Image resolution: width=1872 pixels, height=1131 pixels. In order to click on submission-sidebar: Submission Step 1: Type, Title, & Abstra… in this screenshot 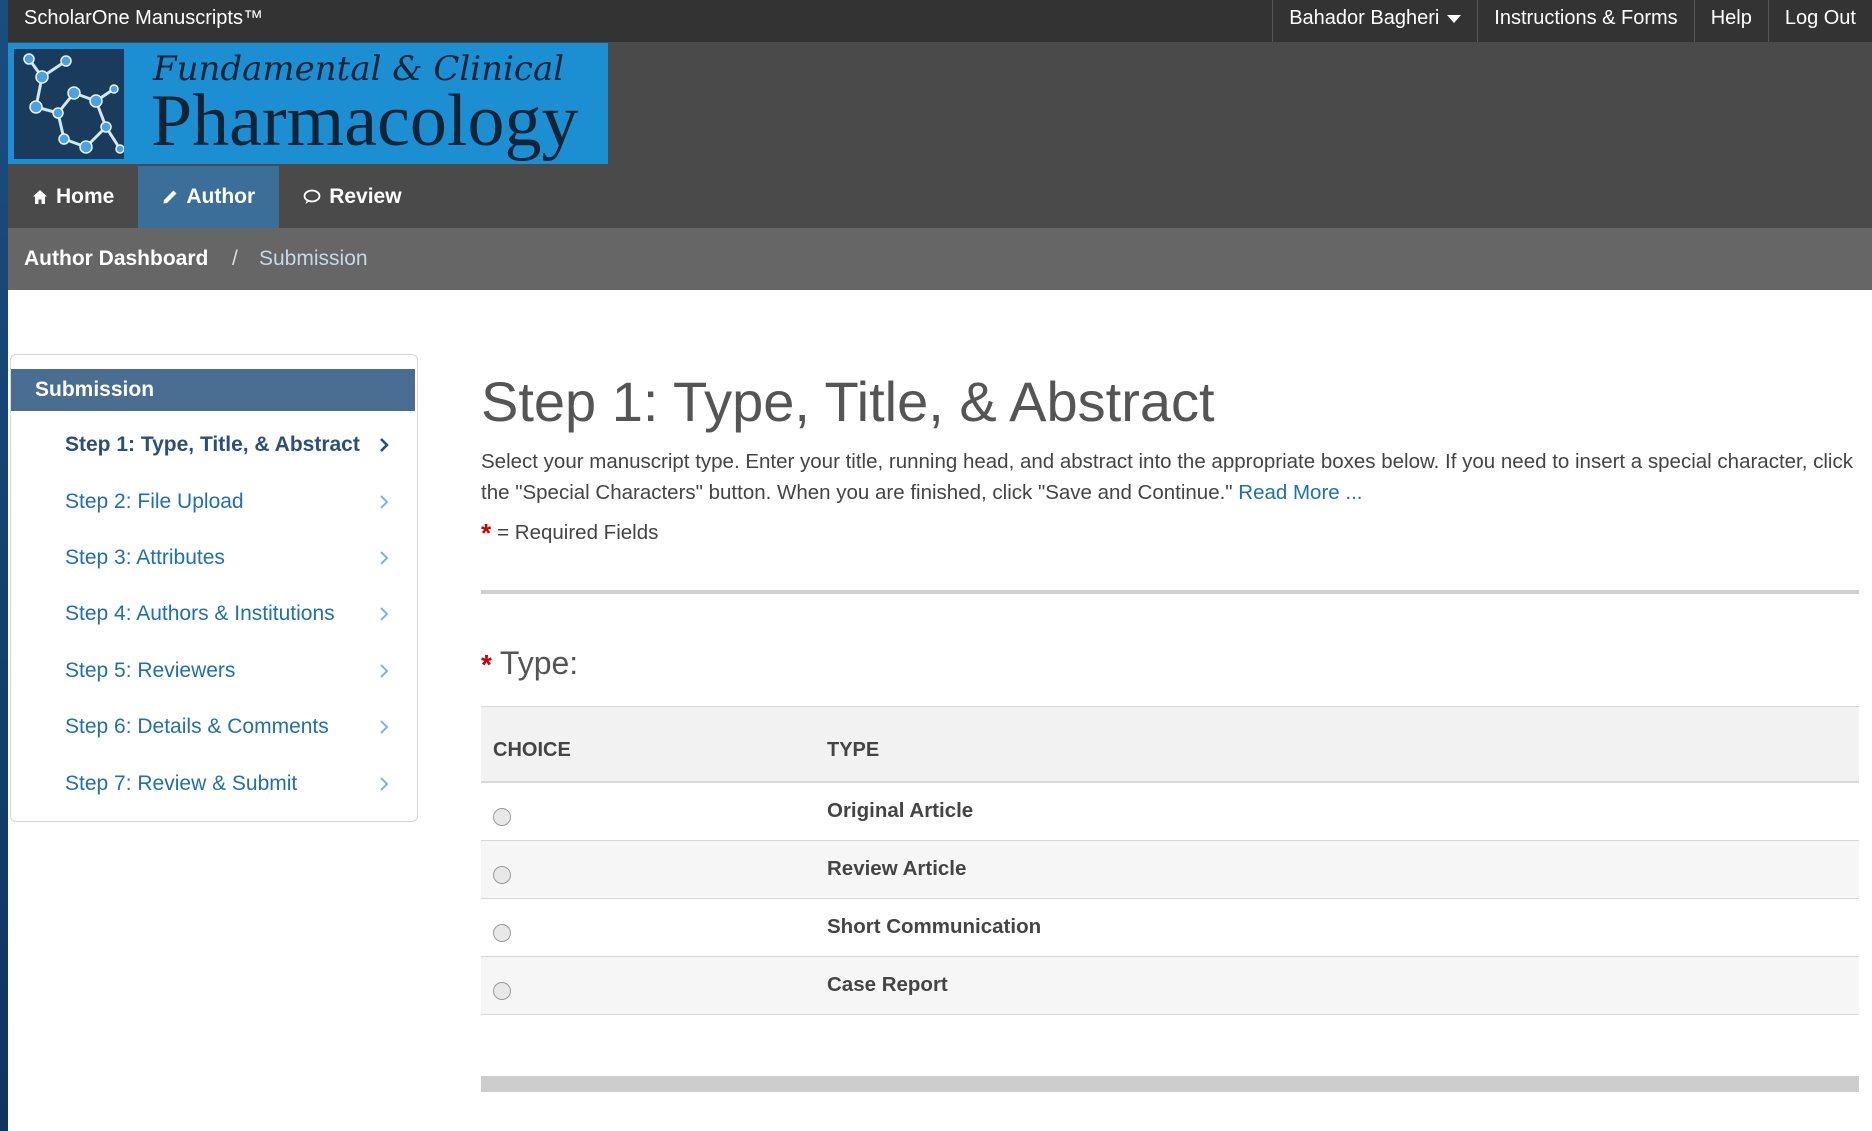, I will do `click(214, 588)`.